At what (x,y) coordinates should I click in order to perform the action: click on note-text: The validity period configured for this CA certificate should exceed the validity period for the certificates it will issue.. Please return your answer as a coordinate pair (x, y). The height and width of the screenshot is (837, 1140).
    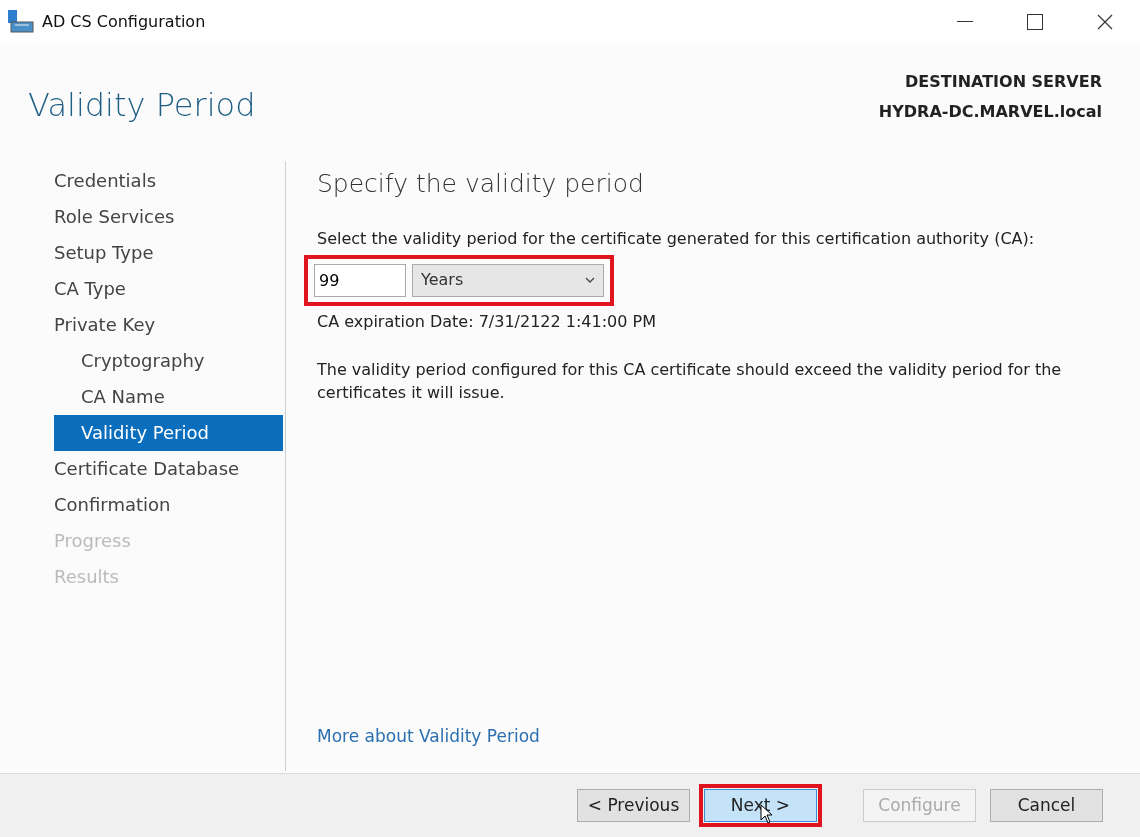
    Looking at the image, I should click on (690, 381).